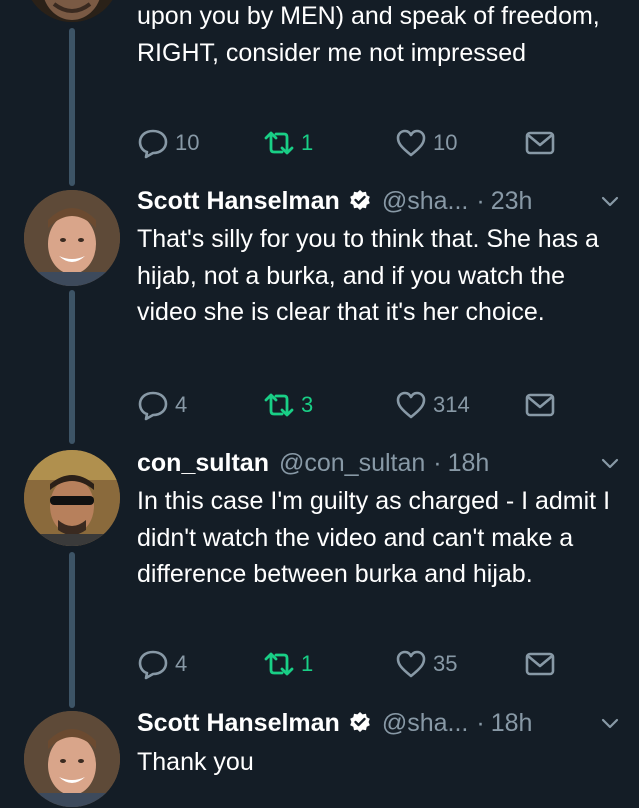  What do you see at coordinates (187, 142) in the screenshot?
I see `reply-count: 10` at bounding box center [187, 142].